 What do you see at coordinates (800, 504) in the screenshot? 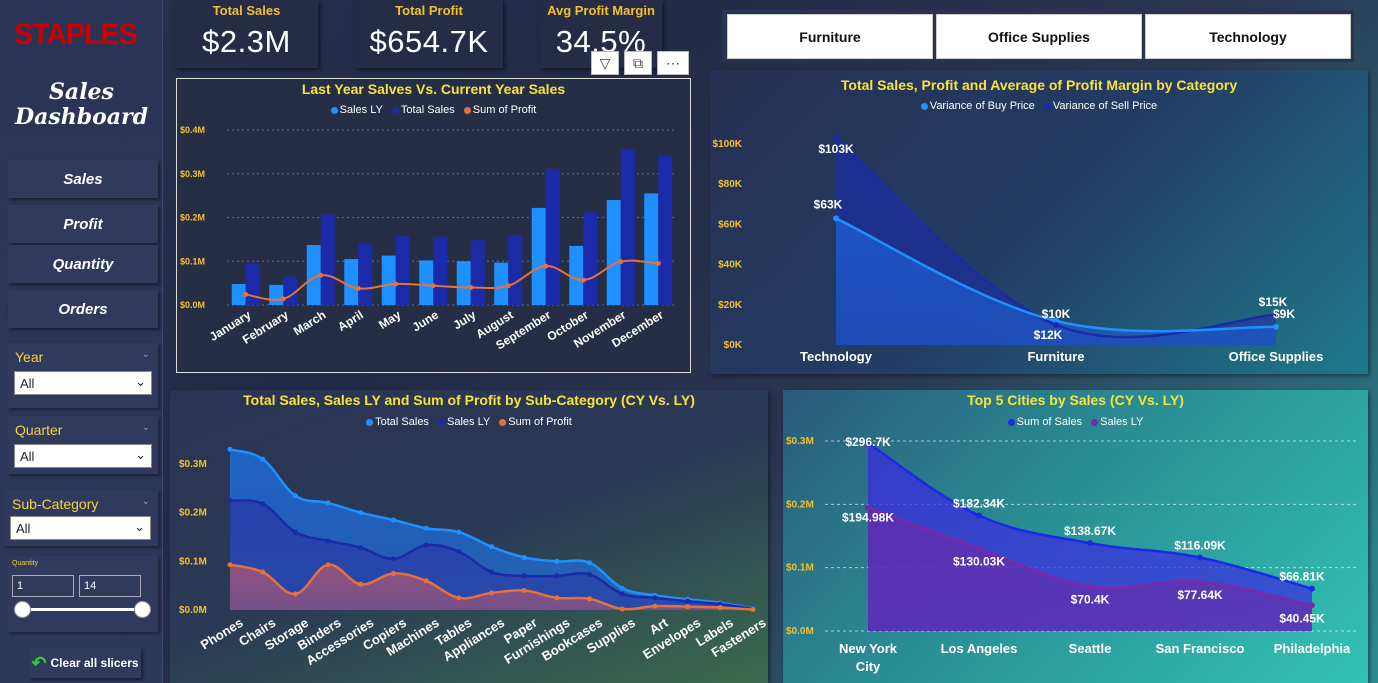
I see `y-tick-label: $0.2M` at bounding box center [800, 504].